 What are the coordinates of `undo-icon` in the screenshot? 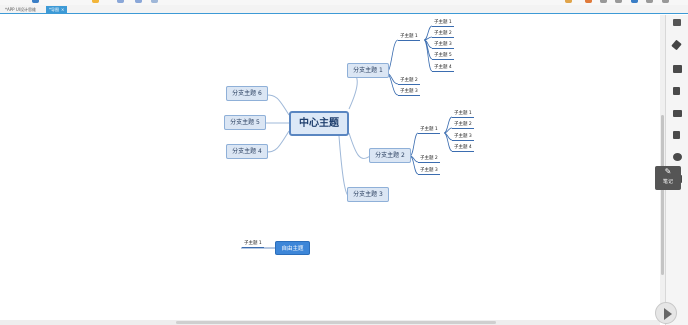 It's located at (35, 1).